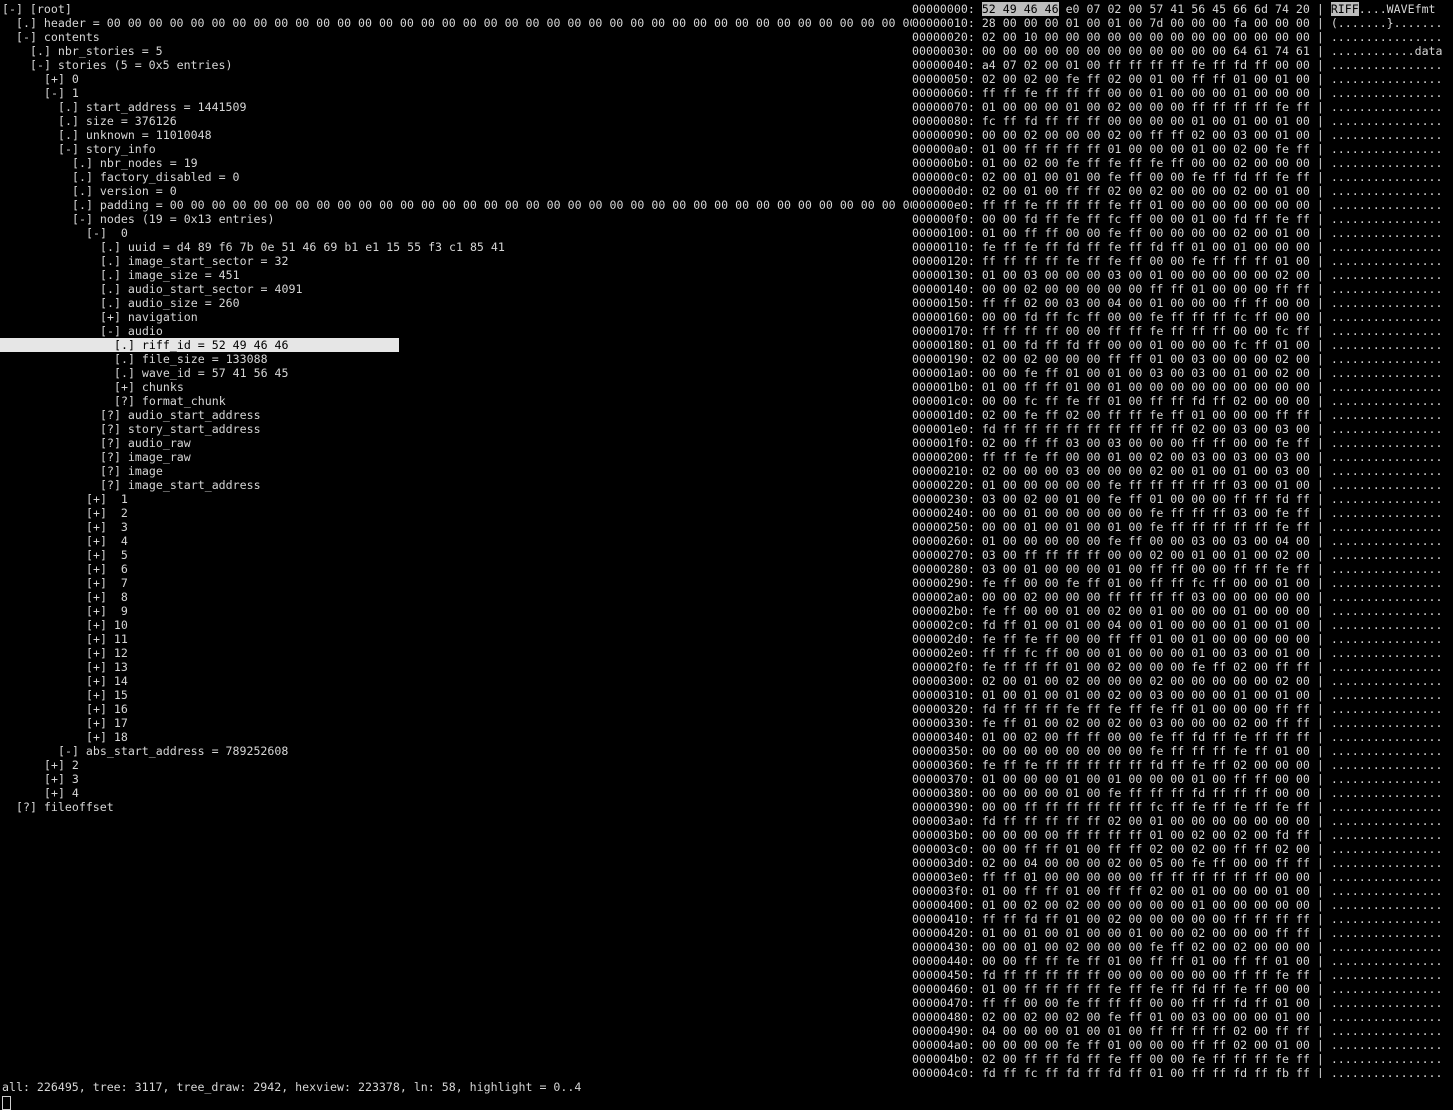  I want to click on tree-row: [-] audio, so click(456, 331).